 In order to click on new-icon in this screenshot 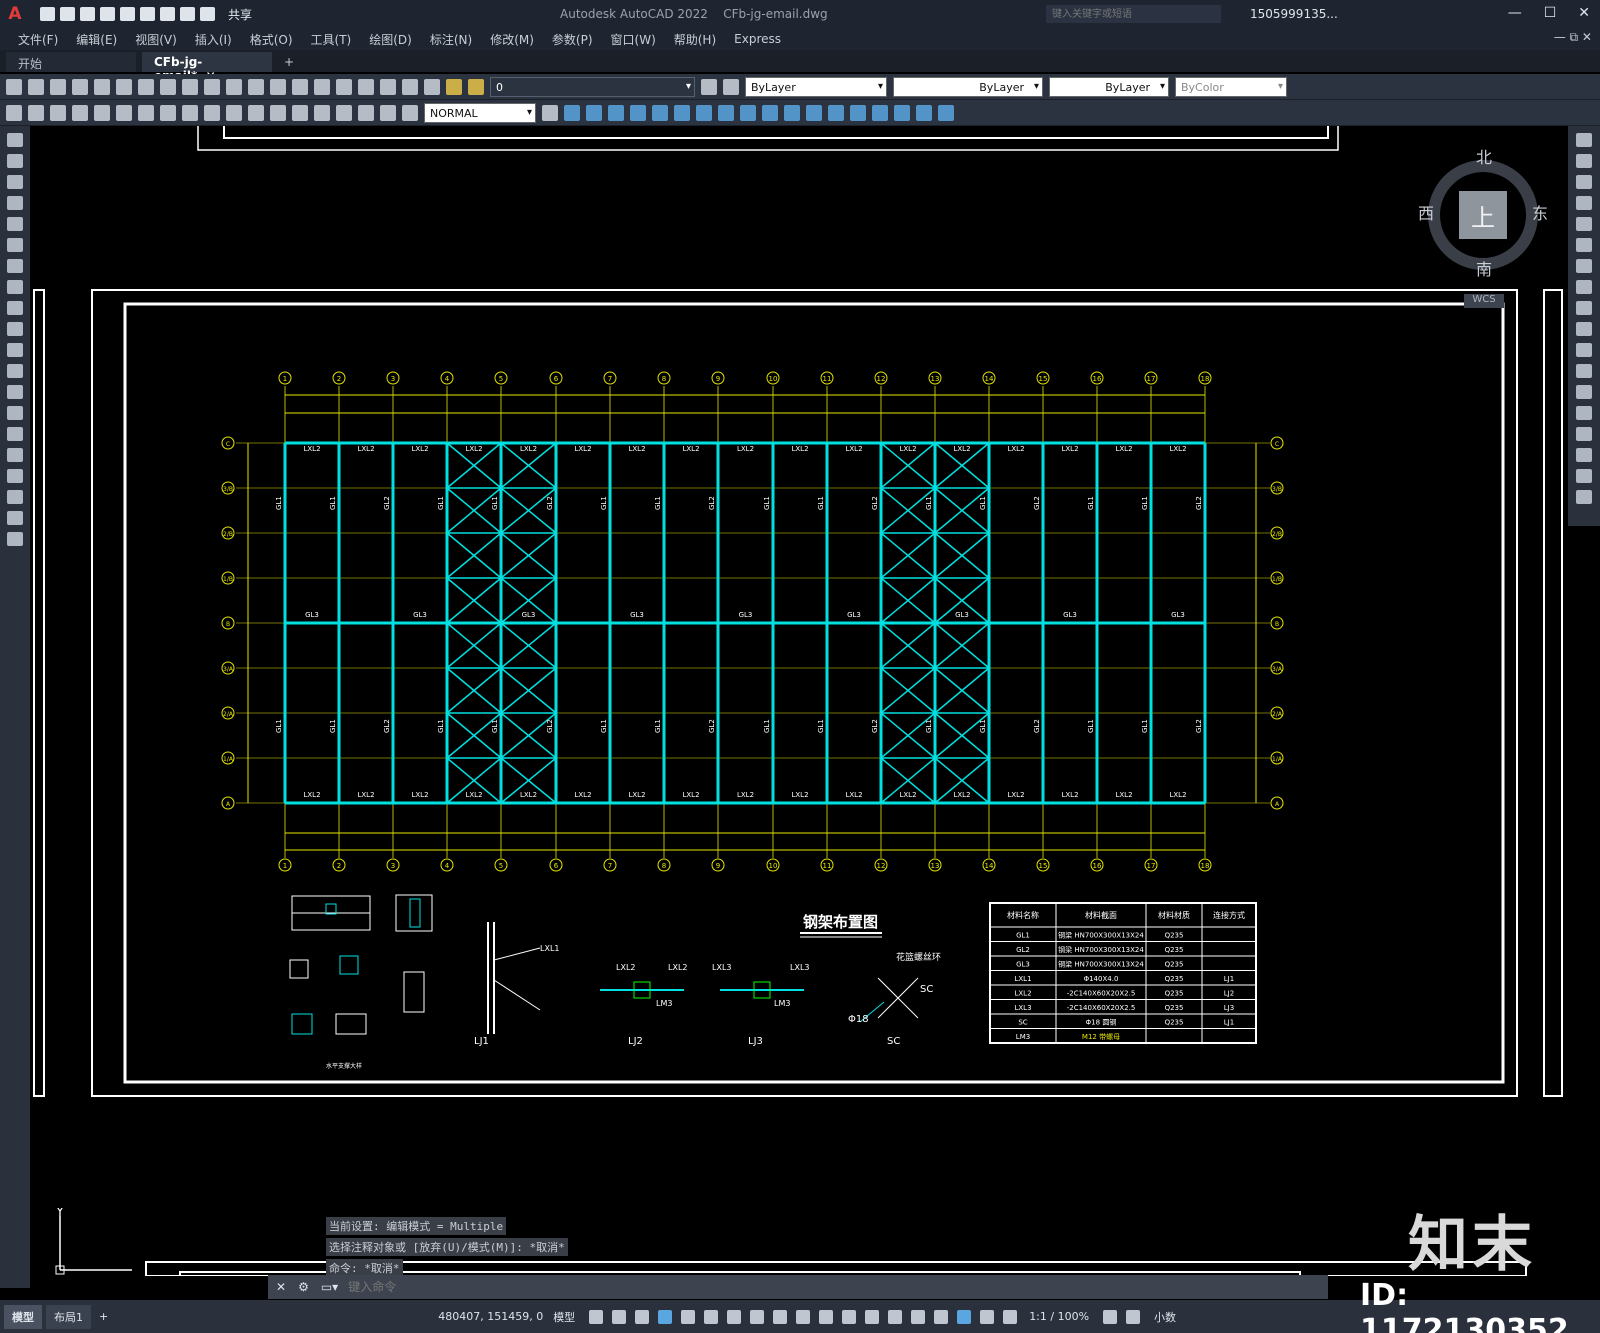, I will do `click(14, 86)`.